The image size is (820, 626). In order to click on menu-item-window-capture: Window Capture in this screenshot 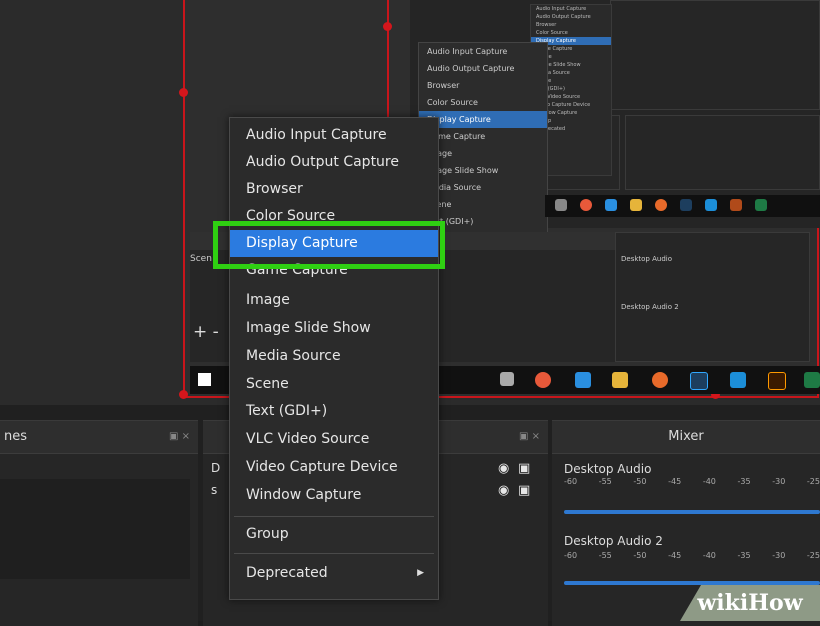, I will do `click(334, 495)`.